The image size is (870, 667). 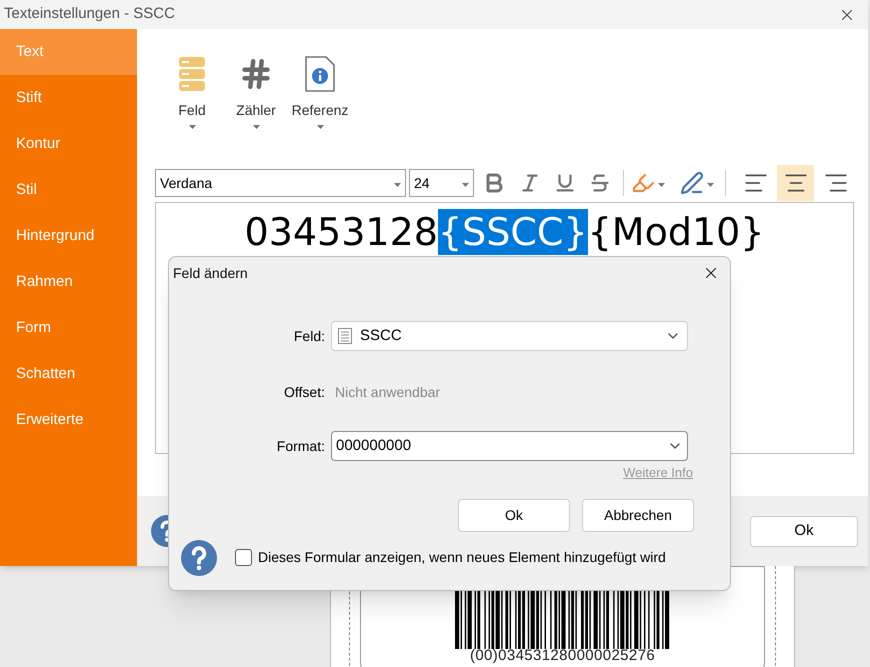 I want to click on field-label: Feld:, so click(x=309, y=336).